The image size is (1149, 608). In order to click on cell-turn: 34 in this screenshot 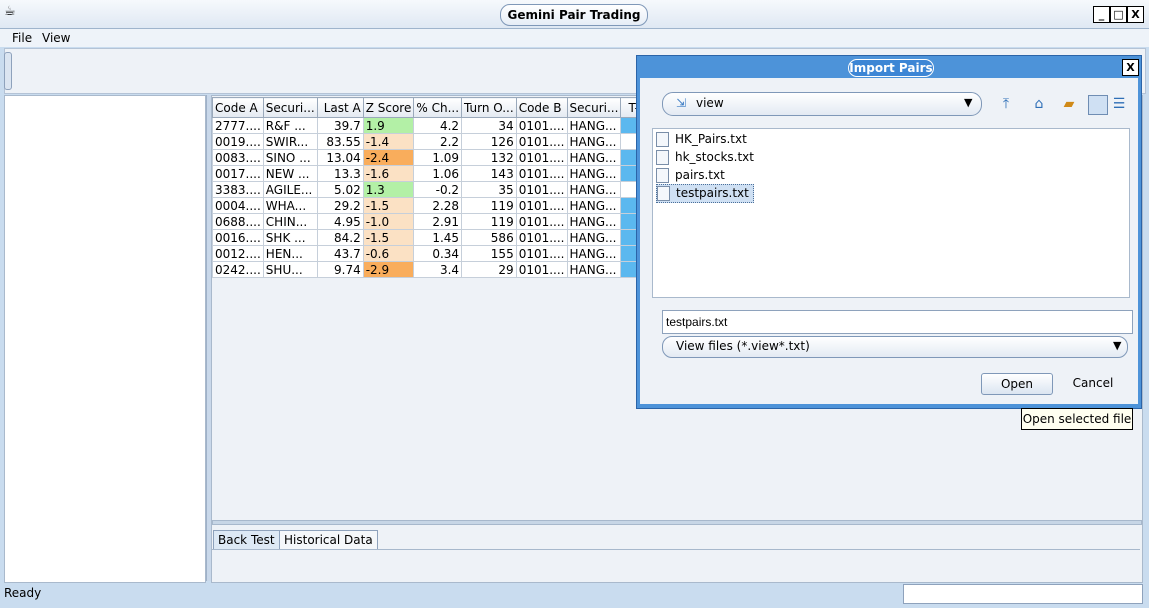, I will do `click(489, 125)`.